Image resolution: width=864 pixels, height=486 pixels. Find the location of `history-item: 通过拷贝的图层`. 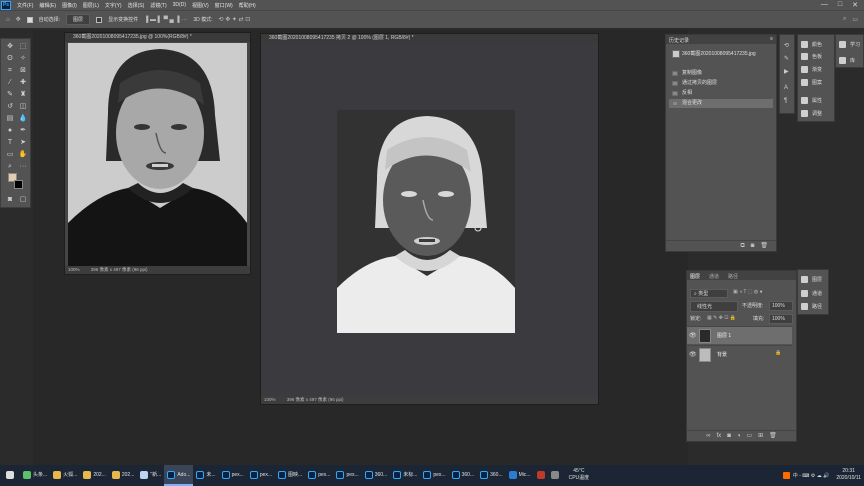

history-item: 通过拷贝的图层 is located at coordinates (721, 83).